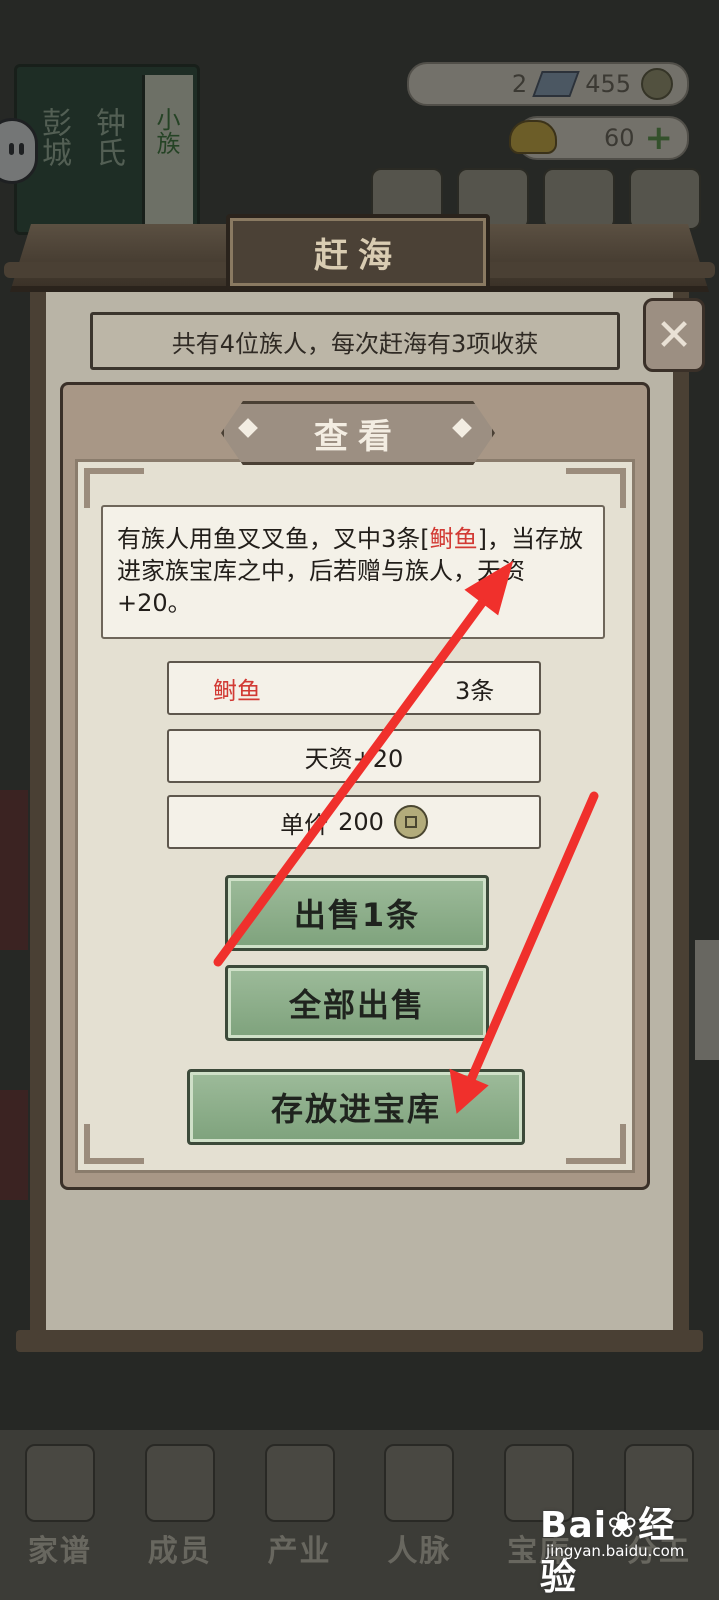  I want to click on store-in-treasury-button: 存放进宝库, so click(356, 1107).